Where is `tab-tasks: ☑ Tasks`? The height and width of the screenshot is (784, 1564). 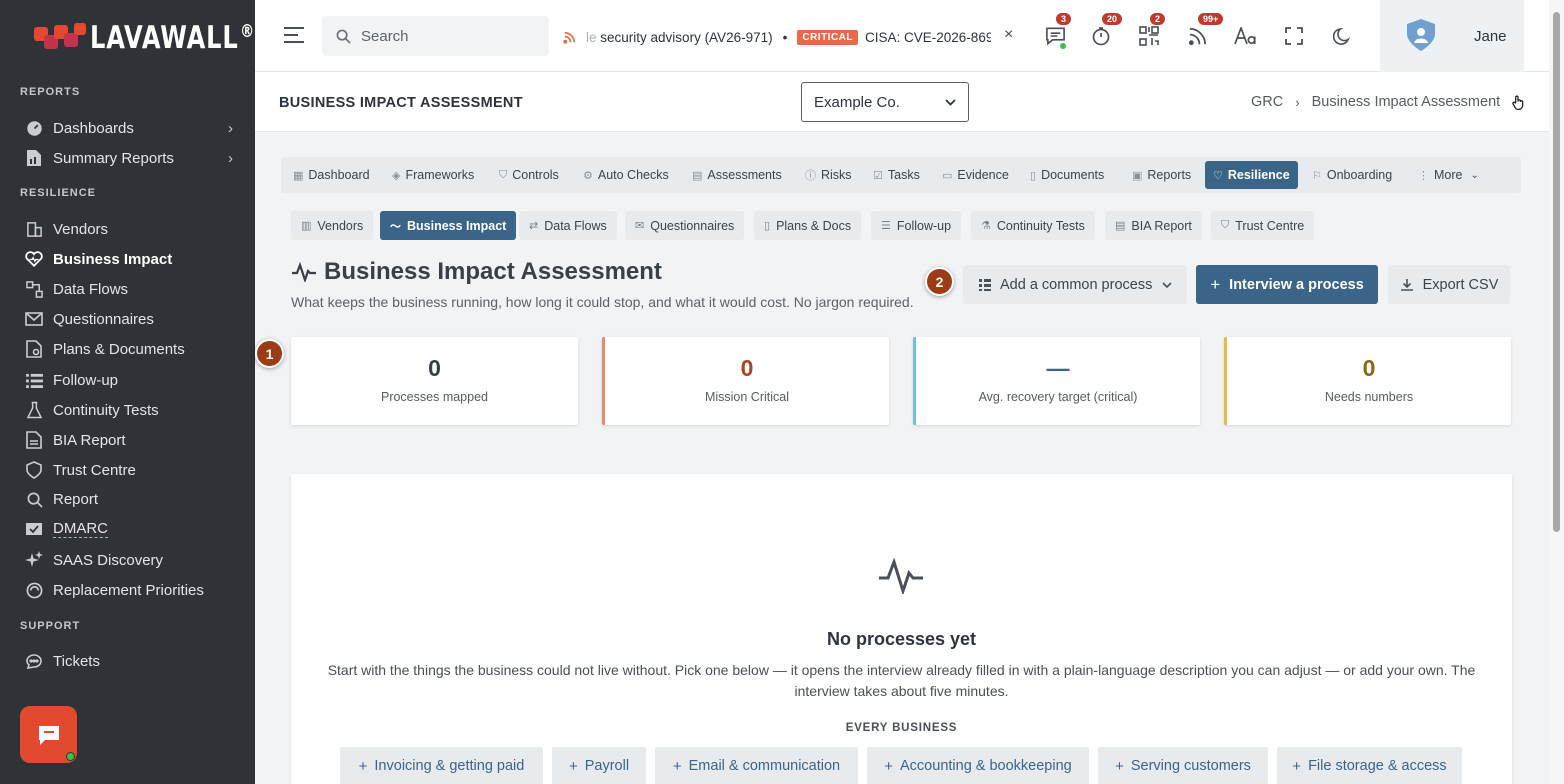
tab-tasks: ☑ Tasks is located at coordinates (896, 175).